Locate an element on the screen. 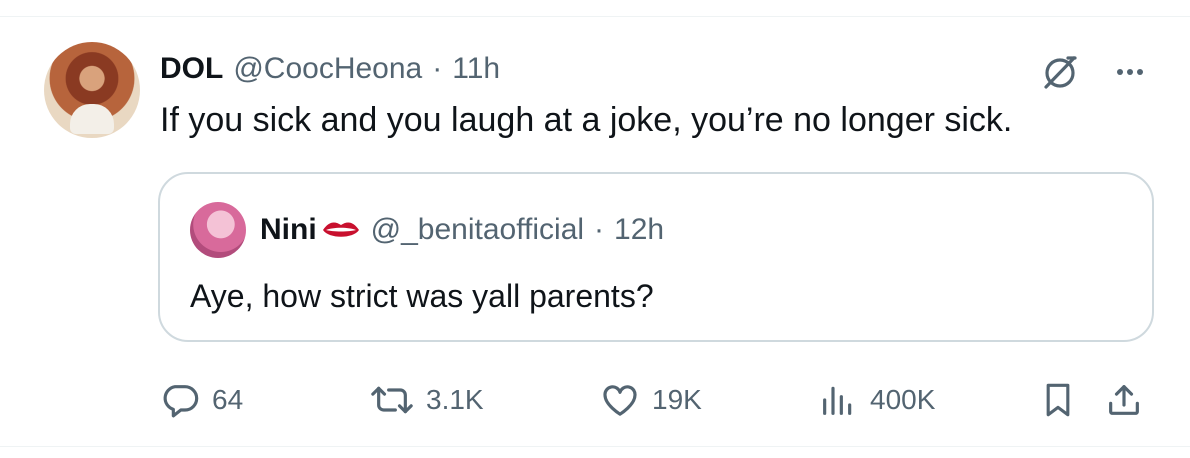 The height and width of the screenshot is (458, 1190). share-icon is located at coordinates (1124, 400).